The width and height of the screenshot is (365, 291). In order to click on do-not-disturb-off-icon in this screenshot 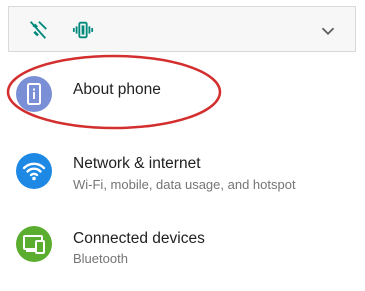, I will do `click(38, 30)`.